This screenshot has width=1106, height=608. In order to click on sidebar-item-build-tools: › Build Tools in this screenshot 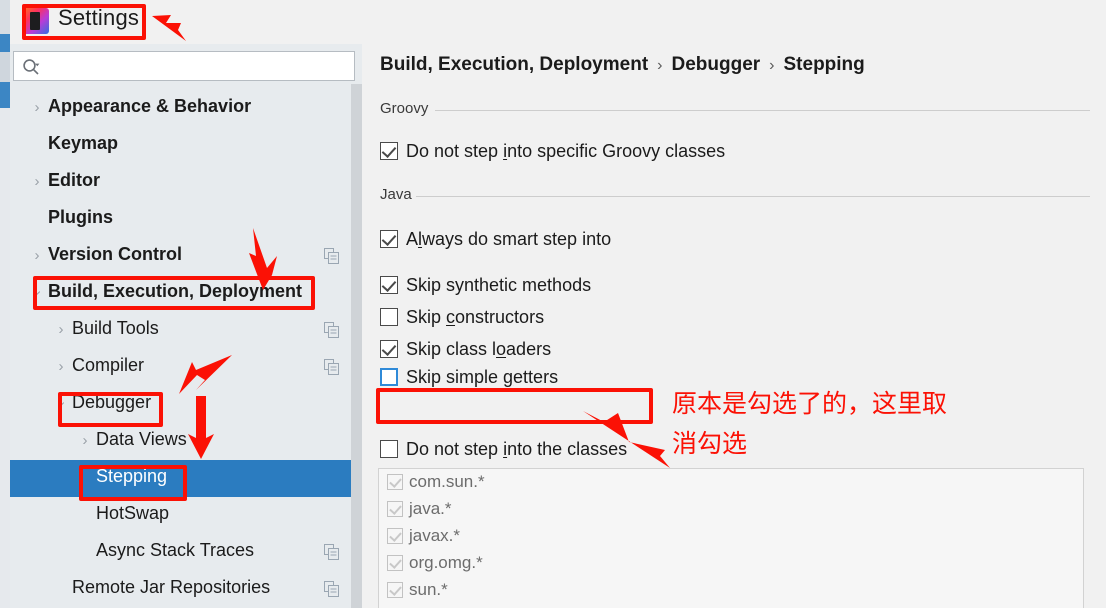, I will do `click(186, 330)`.